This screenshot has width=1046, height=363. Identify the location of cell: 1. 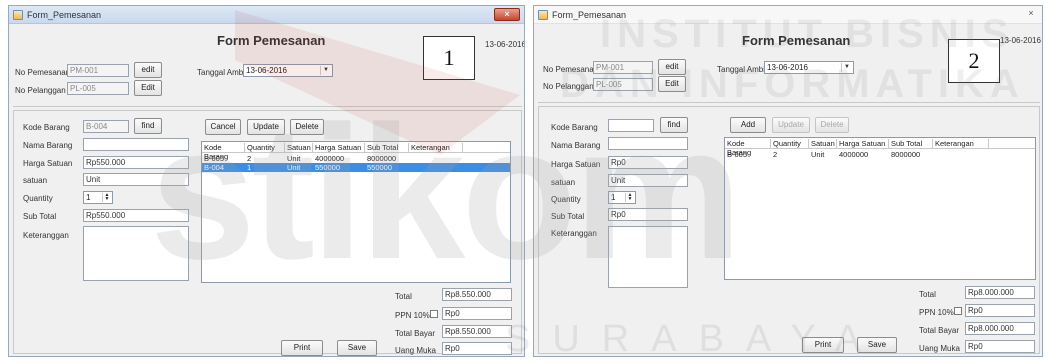
(249, 167).